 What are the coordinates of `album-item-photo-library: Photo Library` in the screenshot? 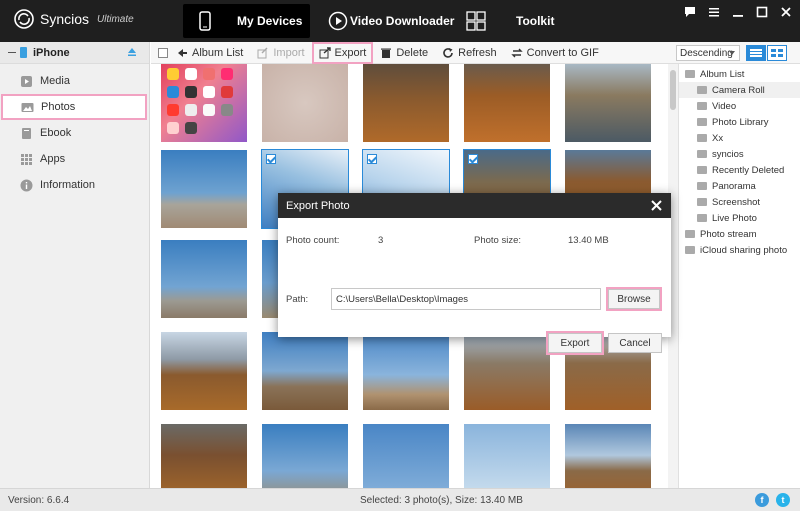 It's located at (739, 122).